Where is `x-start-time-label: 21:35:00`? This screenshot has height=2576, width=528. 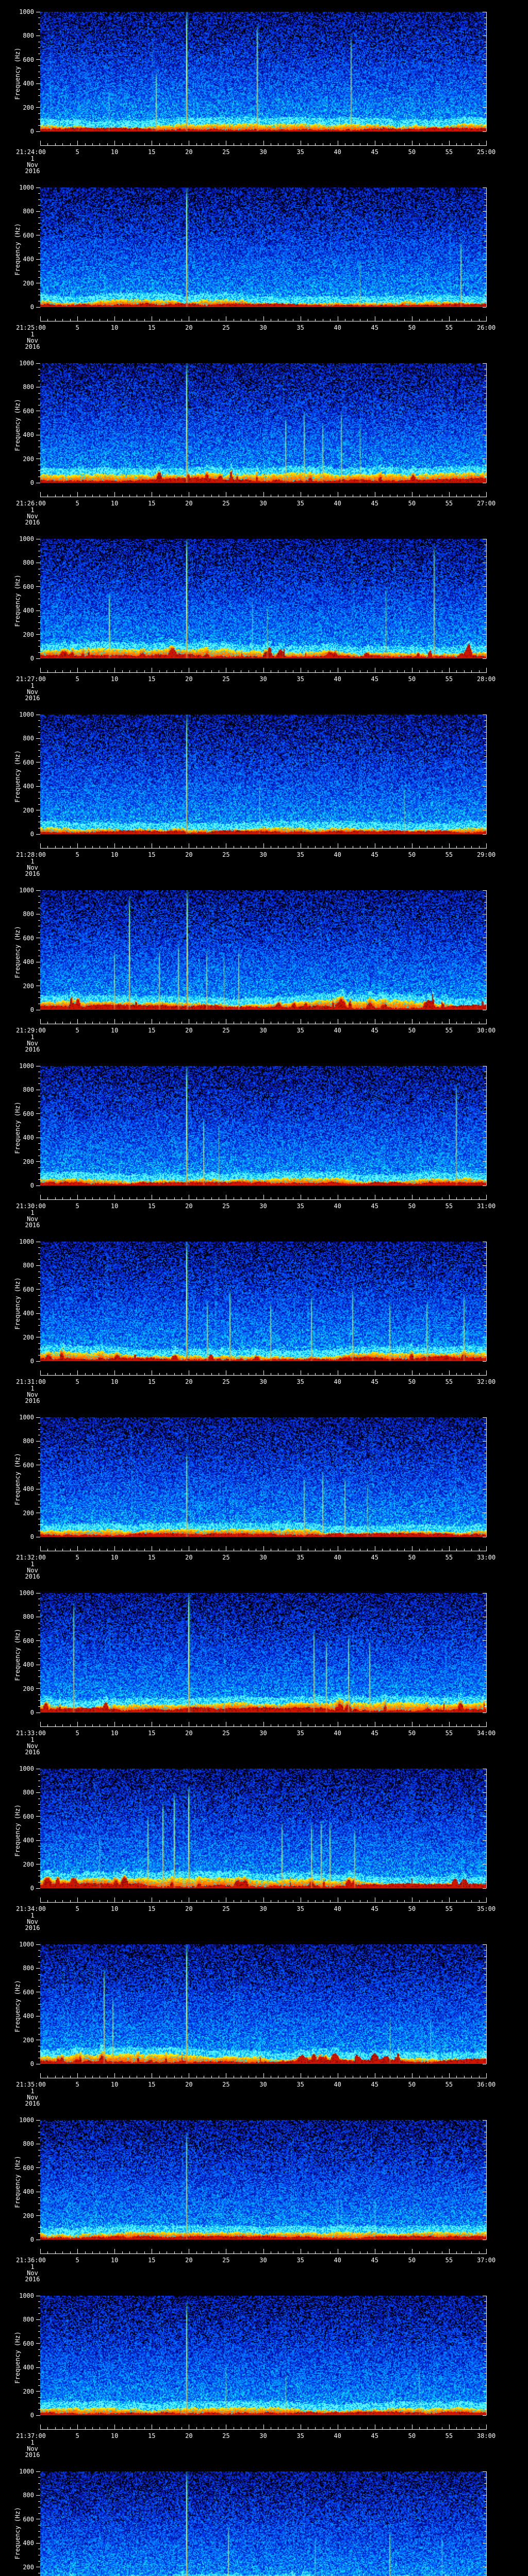
x-start-time-label: 21:35:00 is located at coordinates (31, 2084).